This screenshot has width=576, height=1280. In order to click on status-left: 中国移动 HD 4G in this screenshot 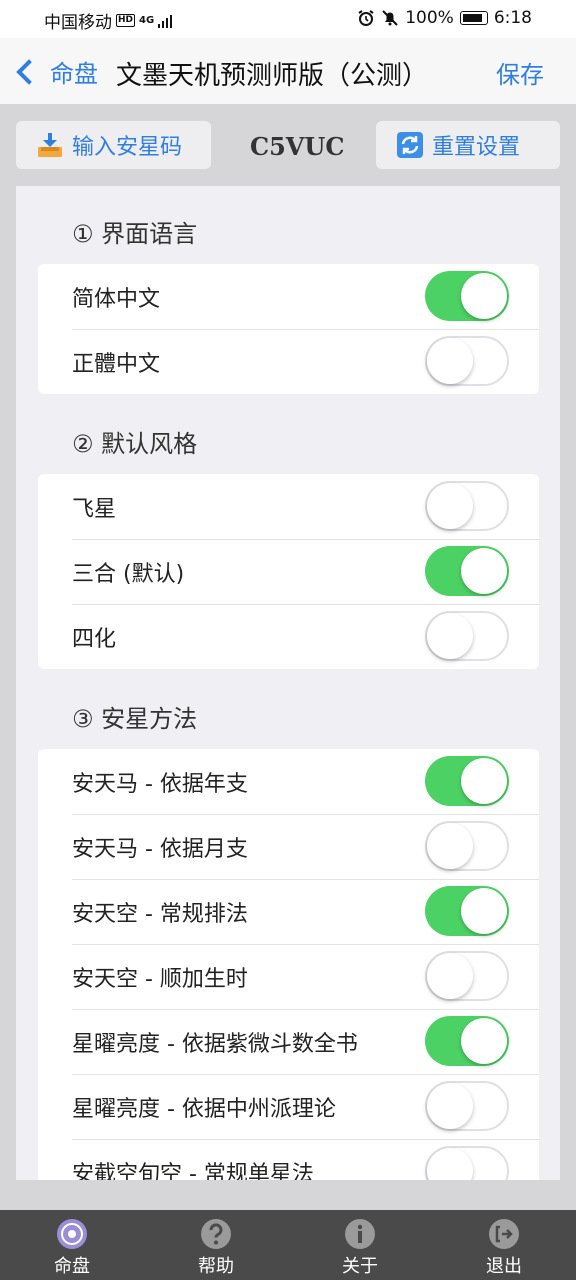, I will do `click(108, 20)`.